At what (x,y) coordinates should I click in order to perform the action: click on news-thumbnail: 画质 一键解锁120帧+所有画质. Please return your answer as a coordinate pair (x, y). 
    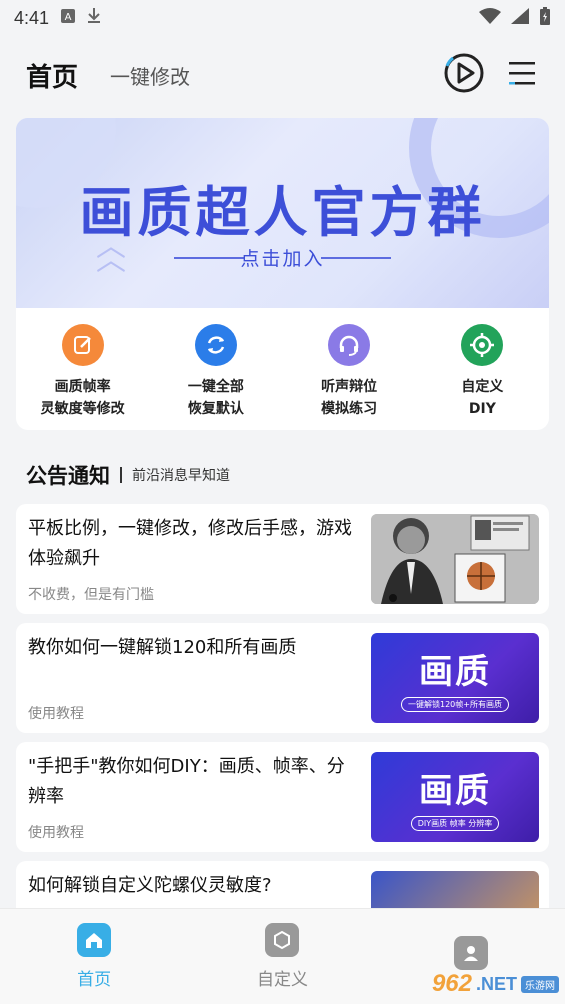
    Looking at the image, I should click on (455, 678).